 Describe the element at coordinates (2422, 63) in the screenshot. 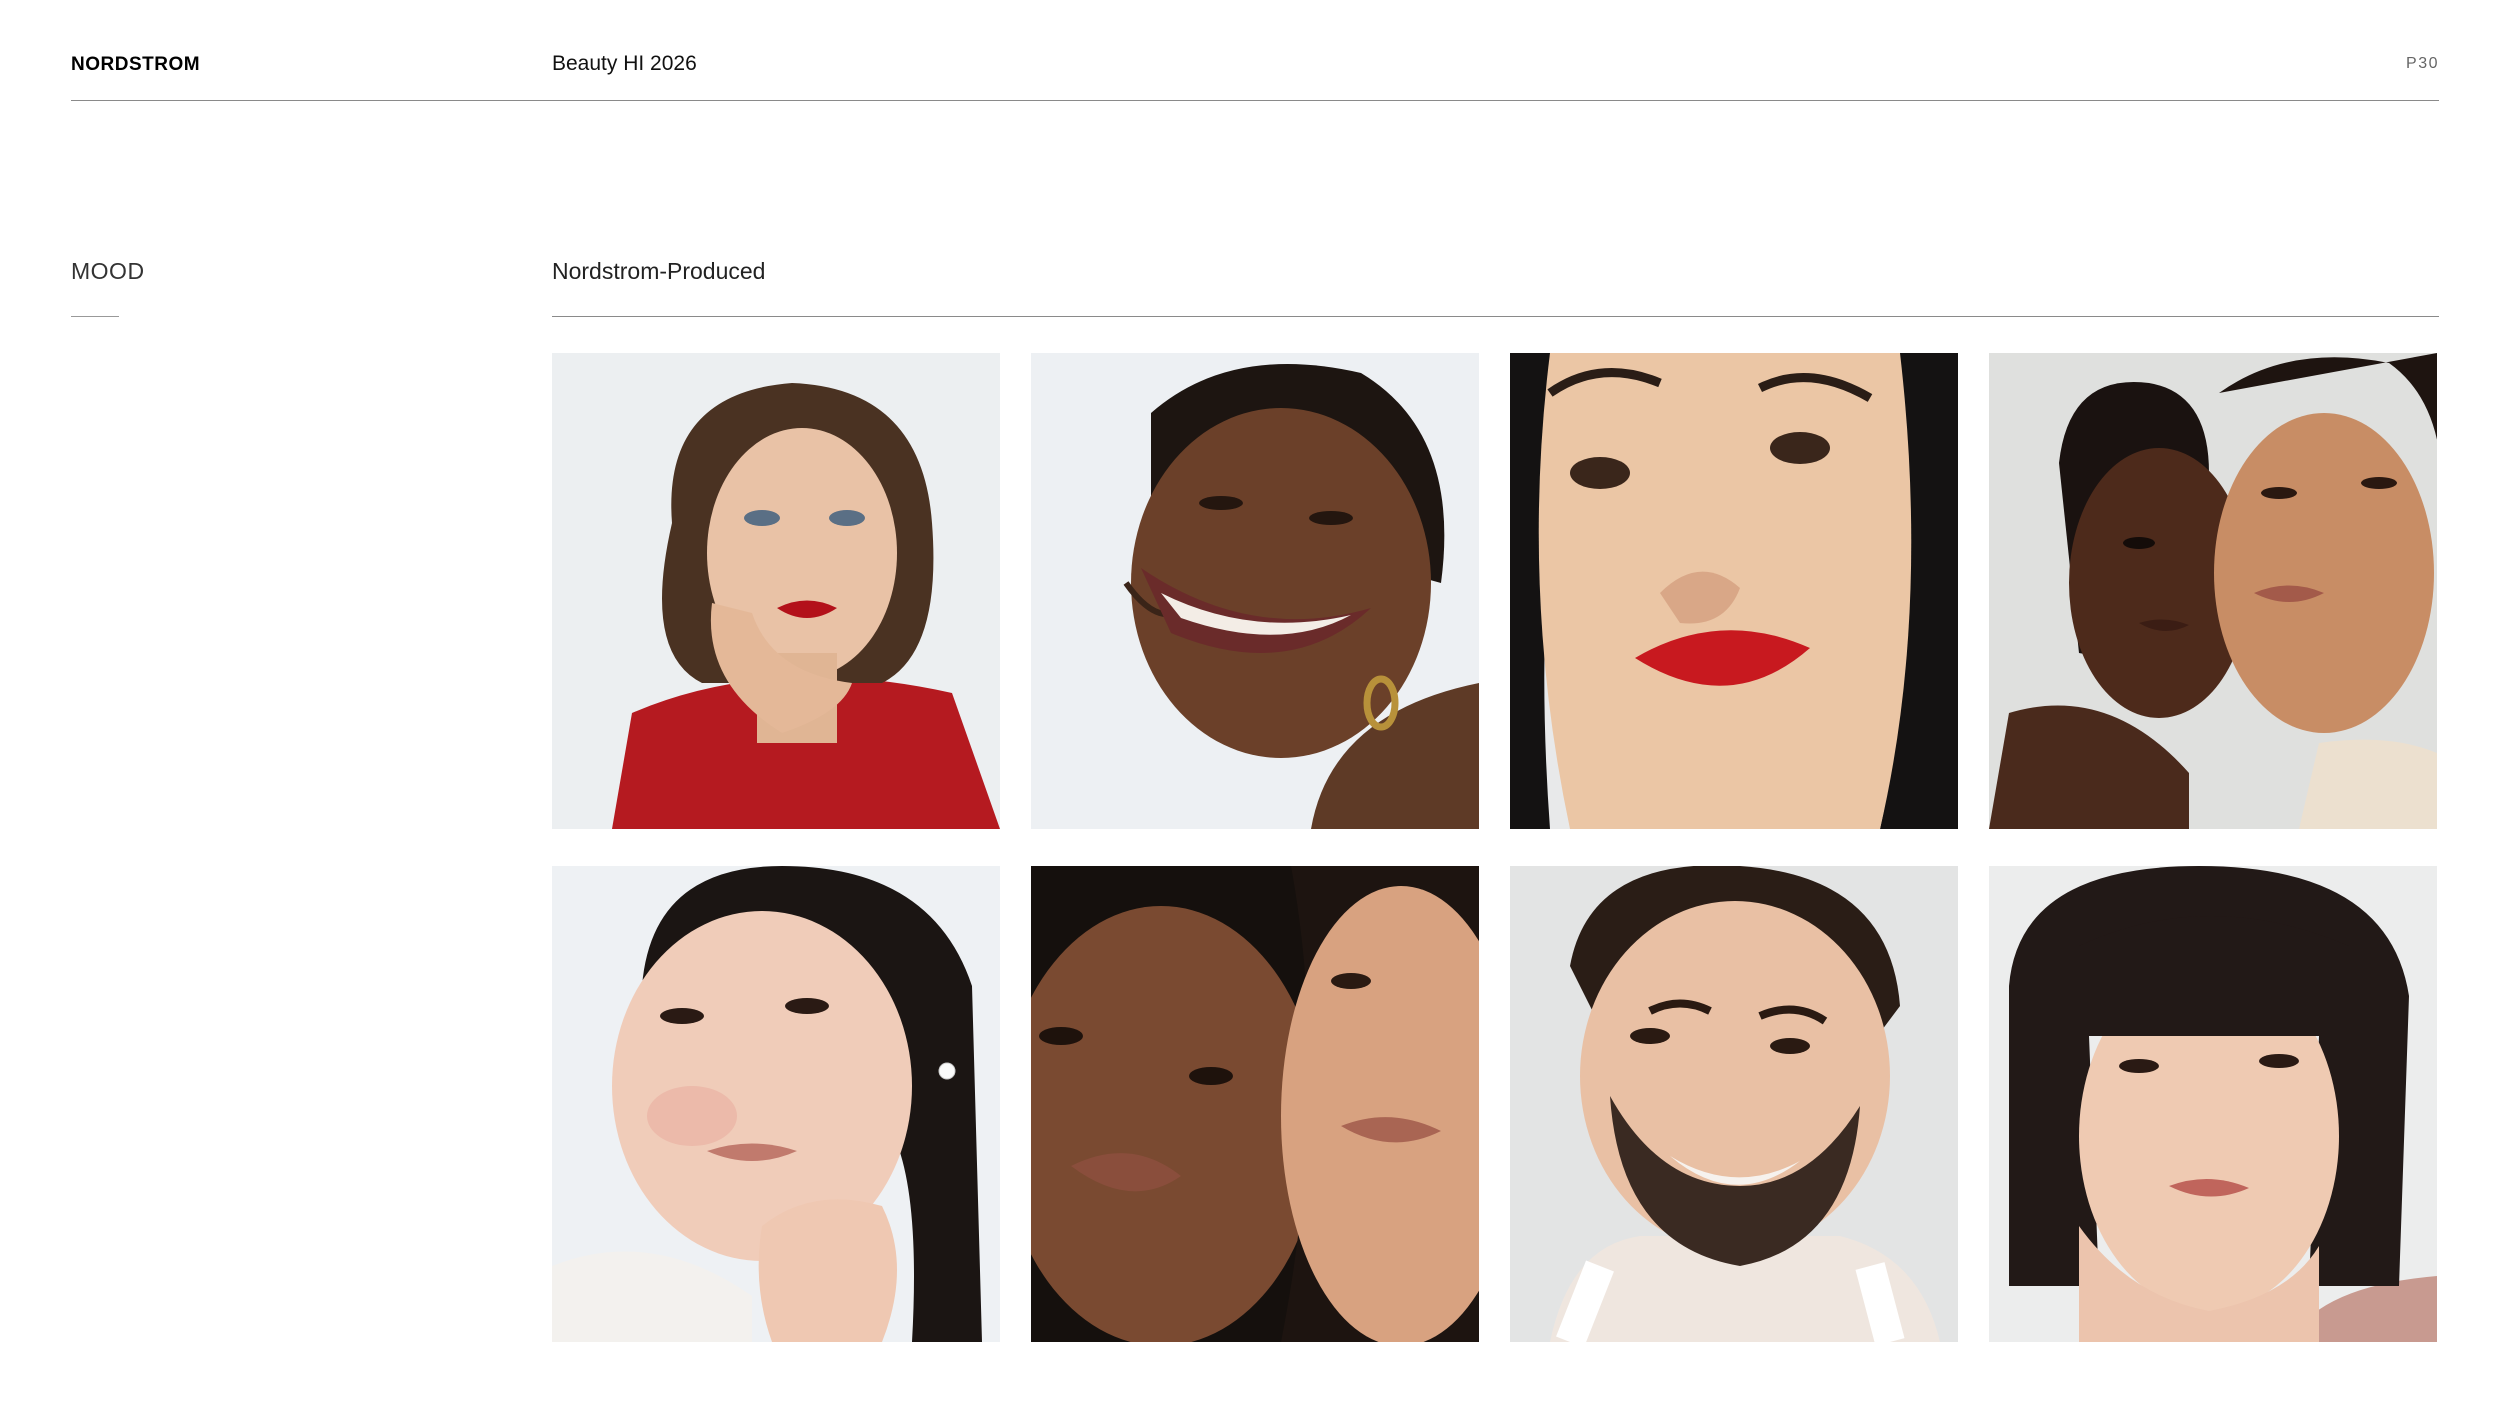

I see `page-number: P30` at that location.